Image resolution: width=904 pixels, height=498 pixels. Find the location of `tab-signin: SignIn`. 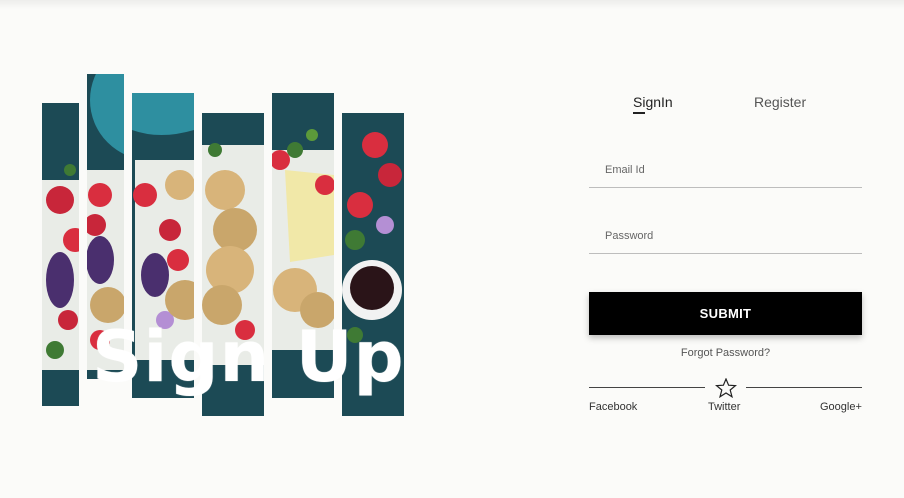

tab-signin: SignIn is located at coordinates (653, 104).